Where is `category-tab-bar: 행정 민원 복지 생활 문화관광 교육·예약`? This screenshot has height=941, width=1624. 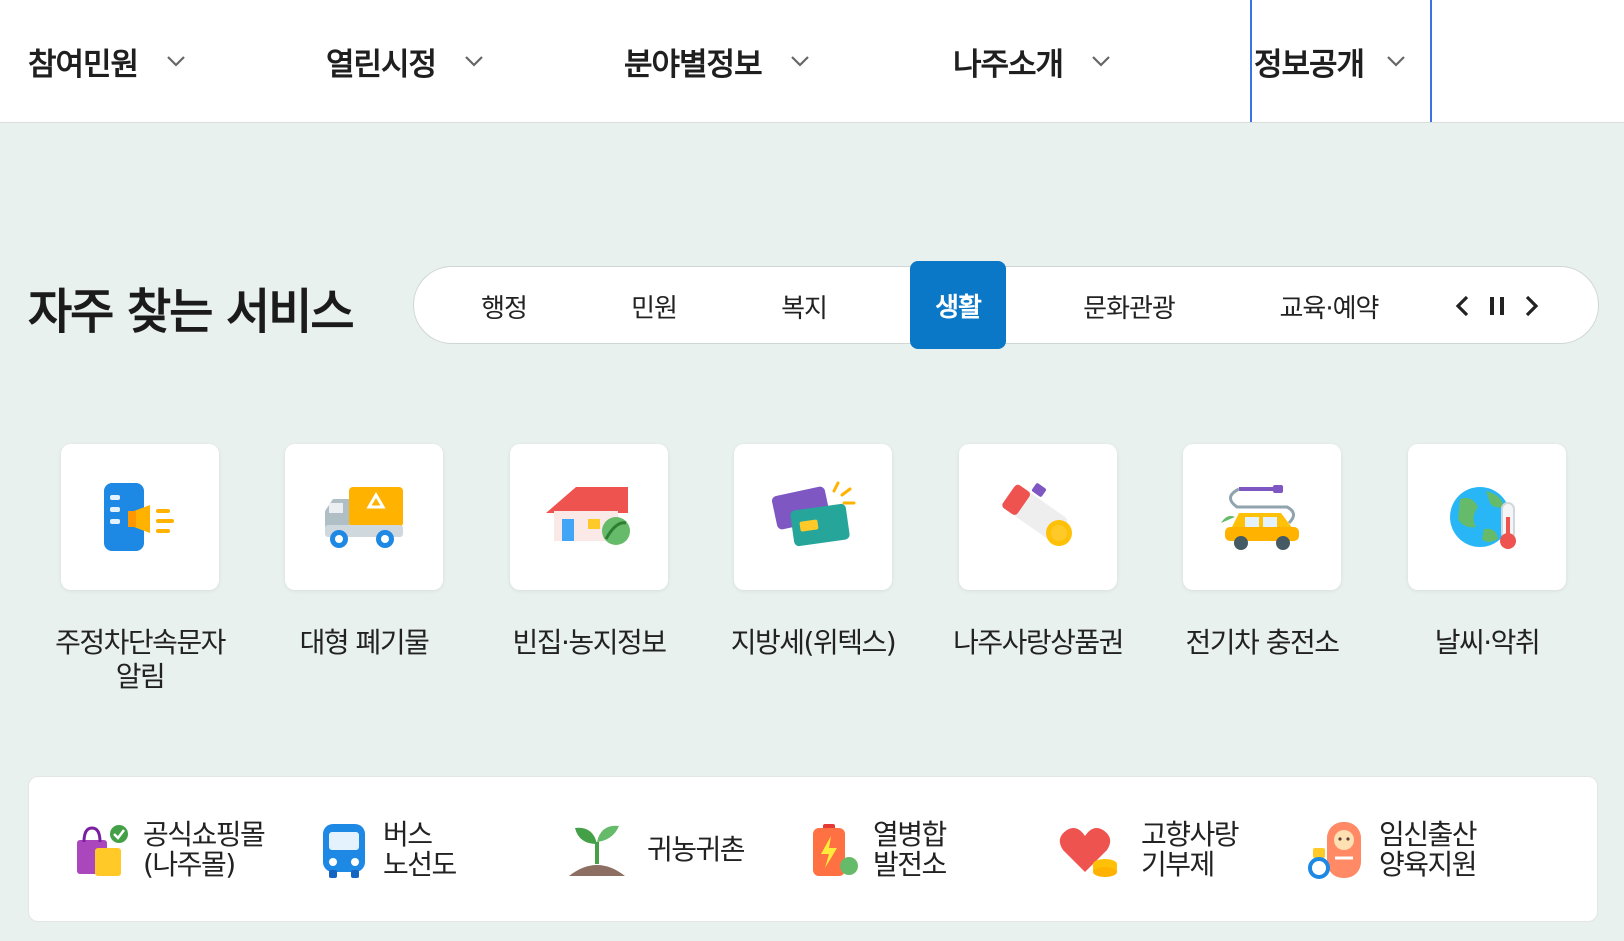
category-tab-bar: 행정 민원 복지 생활 문화관광 교육·예약 is located at coordinates (1006, 305).